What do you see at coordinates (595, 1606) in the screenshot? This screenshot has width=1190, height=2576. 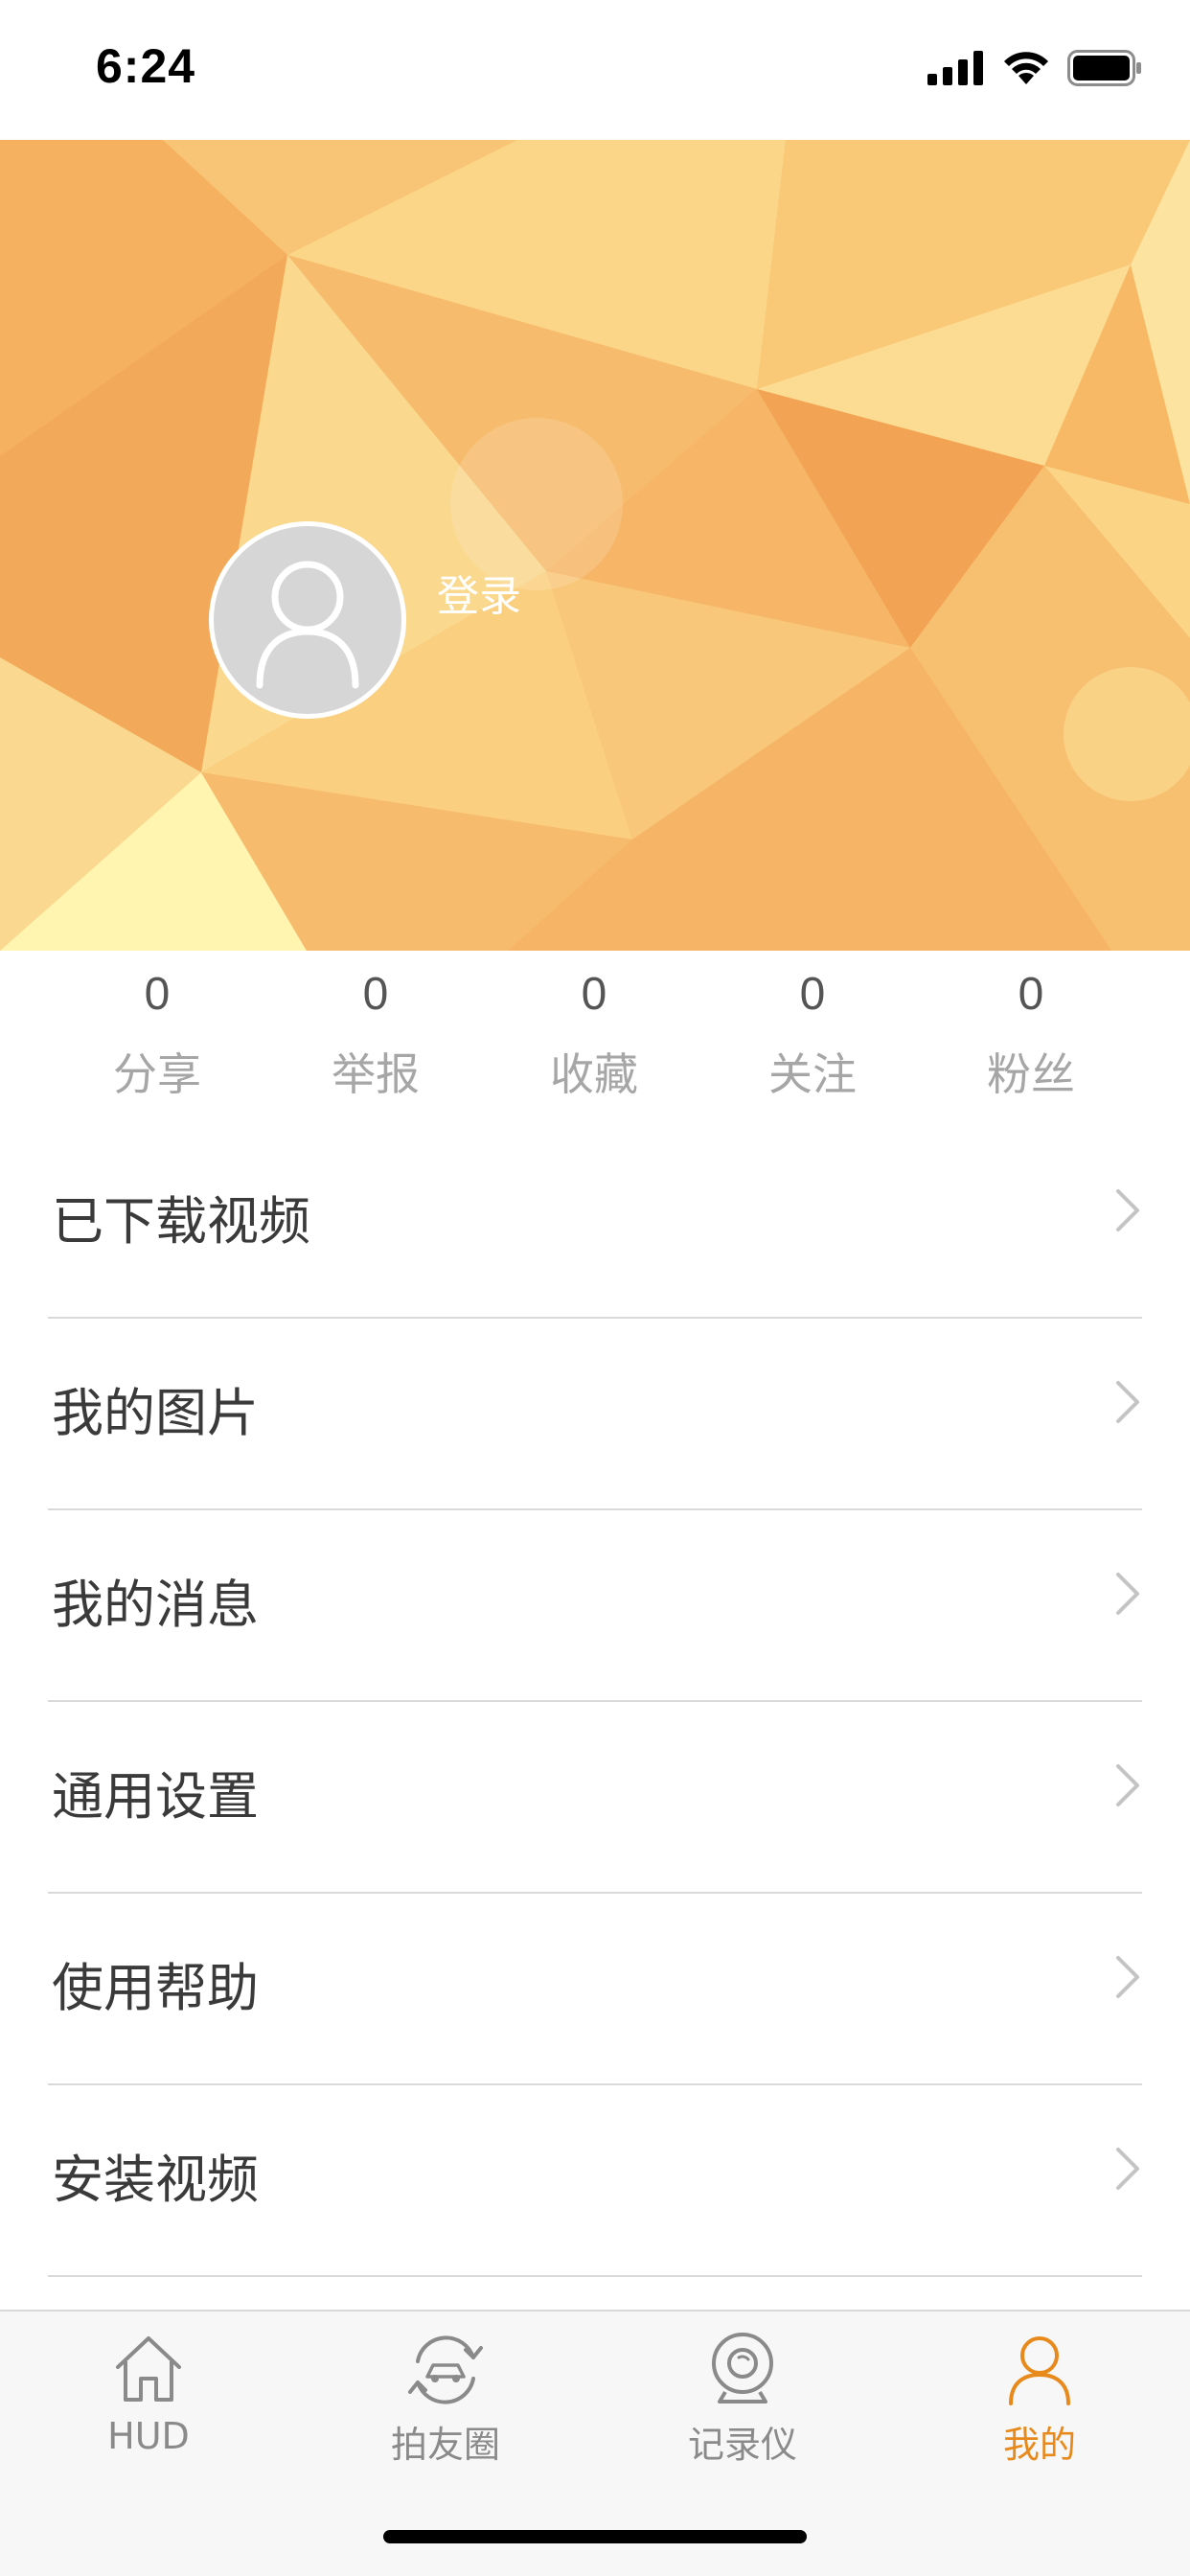 I see `menu-item-my-messages: 我的消息` at bounding box center [595, 1606].